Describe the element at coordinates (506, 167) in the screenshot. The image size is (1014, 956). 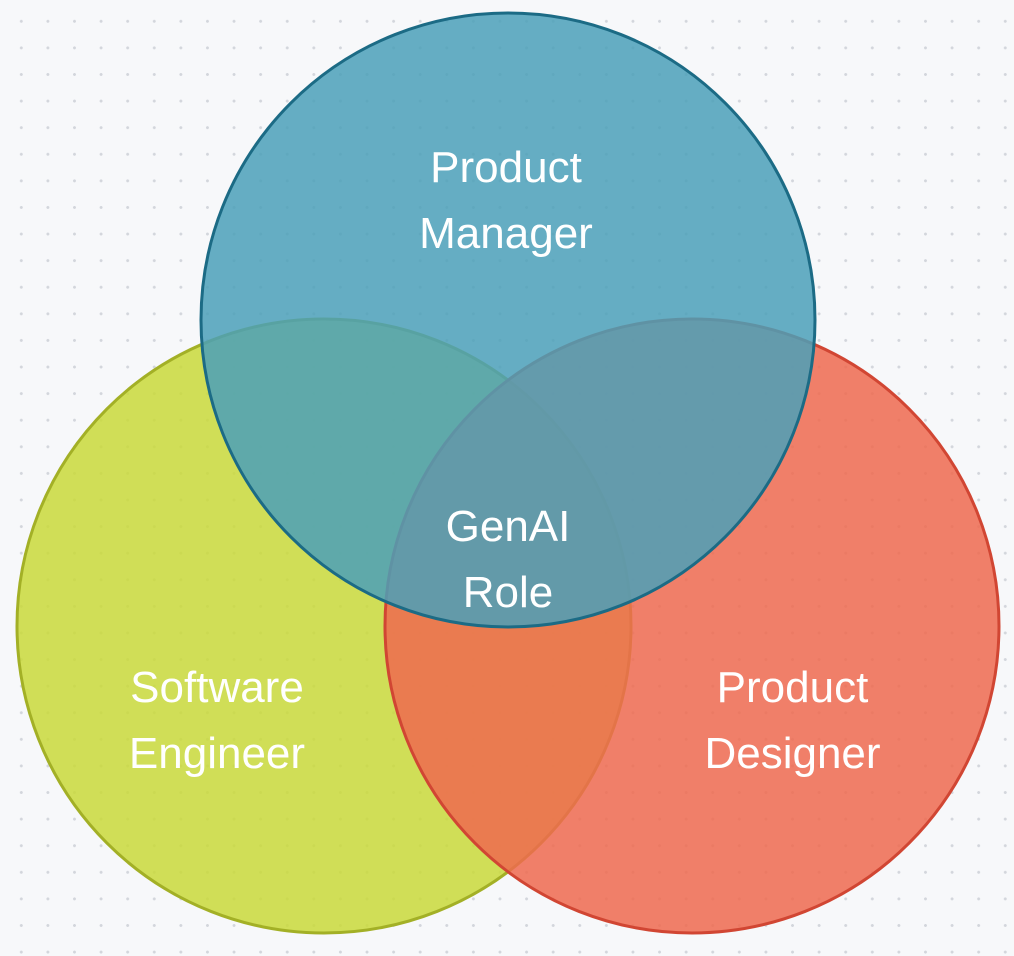
I see `product-manager-label-line-1: Product` at that location.